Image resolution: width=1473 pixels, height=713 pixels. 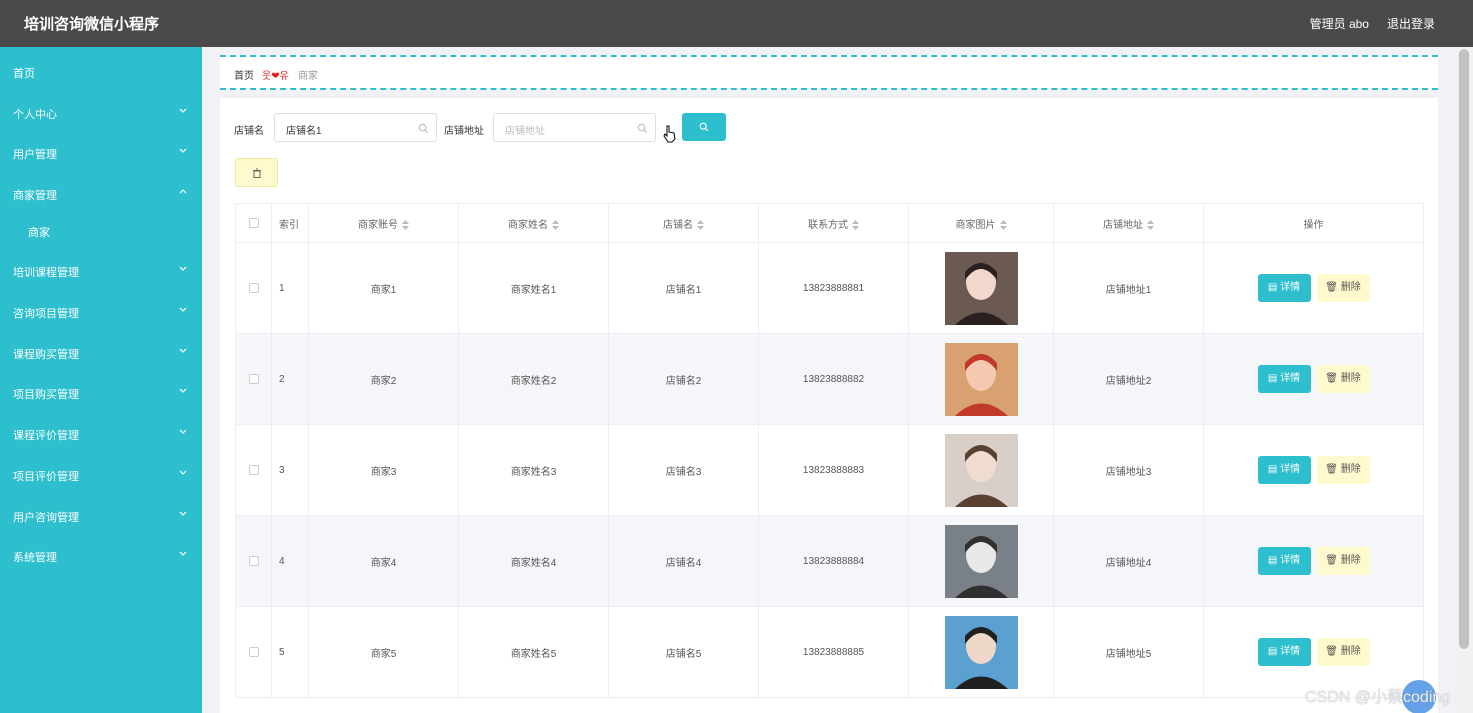 What do you see at coordinates (1128, 379) in the screenshot?
I see `cell-addr: 店铺地址2` at bounding box center [1128, 379].